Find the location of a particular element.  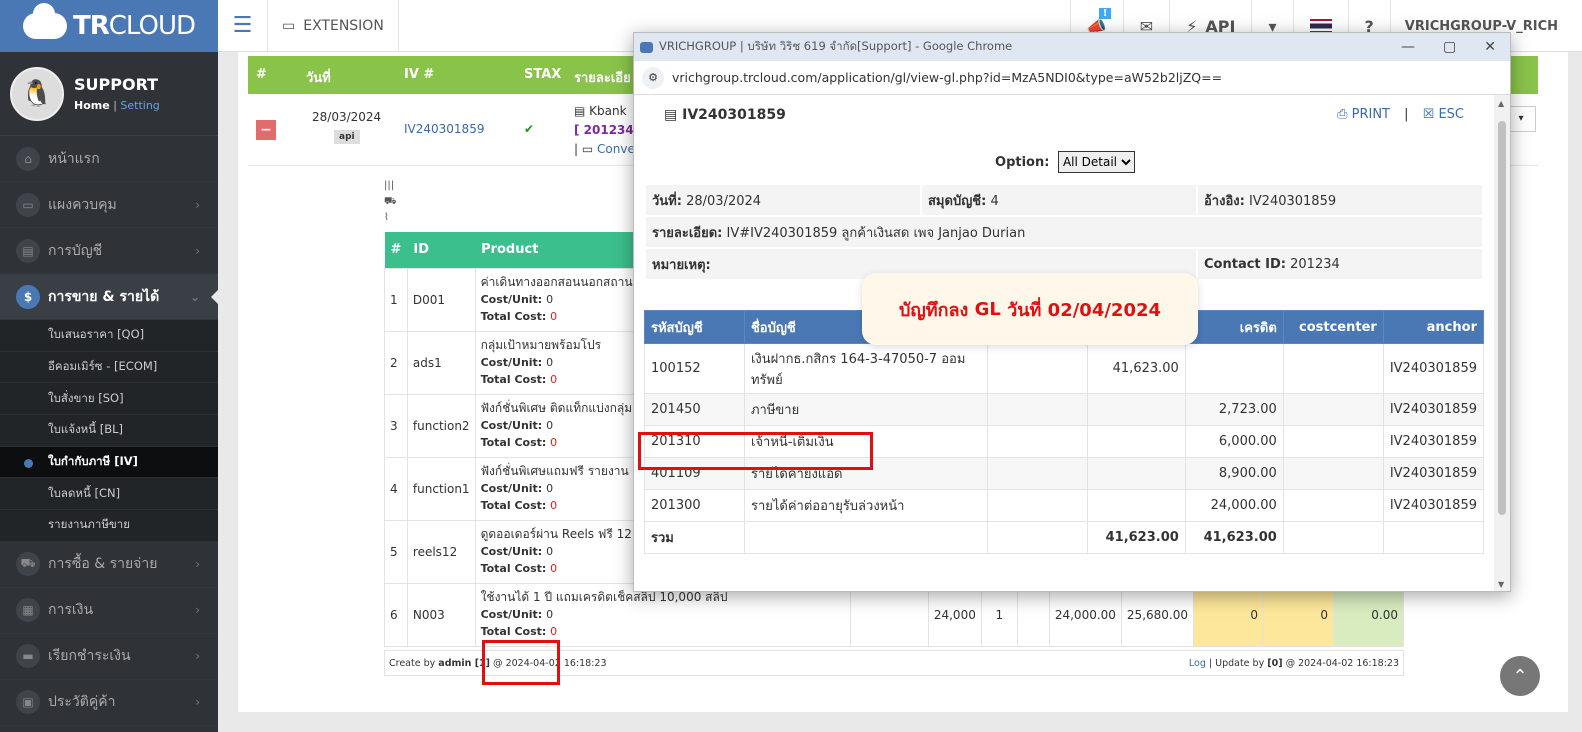

cell-amount-vat: 25,680.00 is located at coordinates (1157, 614).